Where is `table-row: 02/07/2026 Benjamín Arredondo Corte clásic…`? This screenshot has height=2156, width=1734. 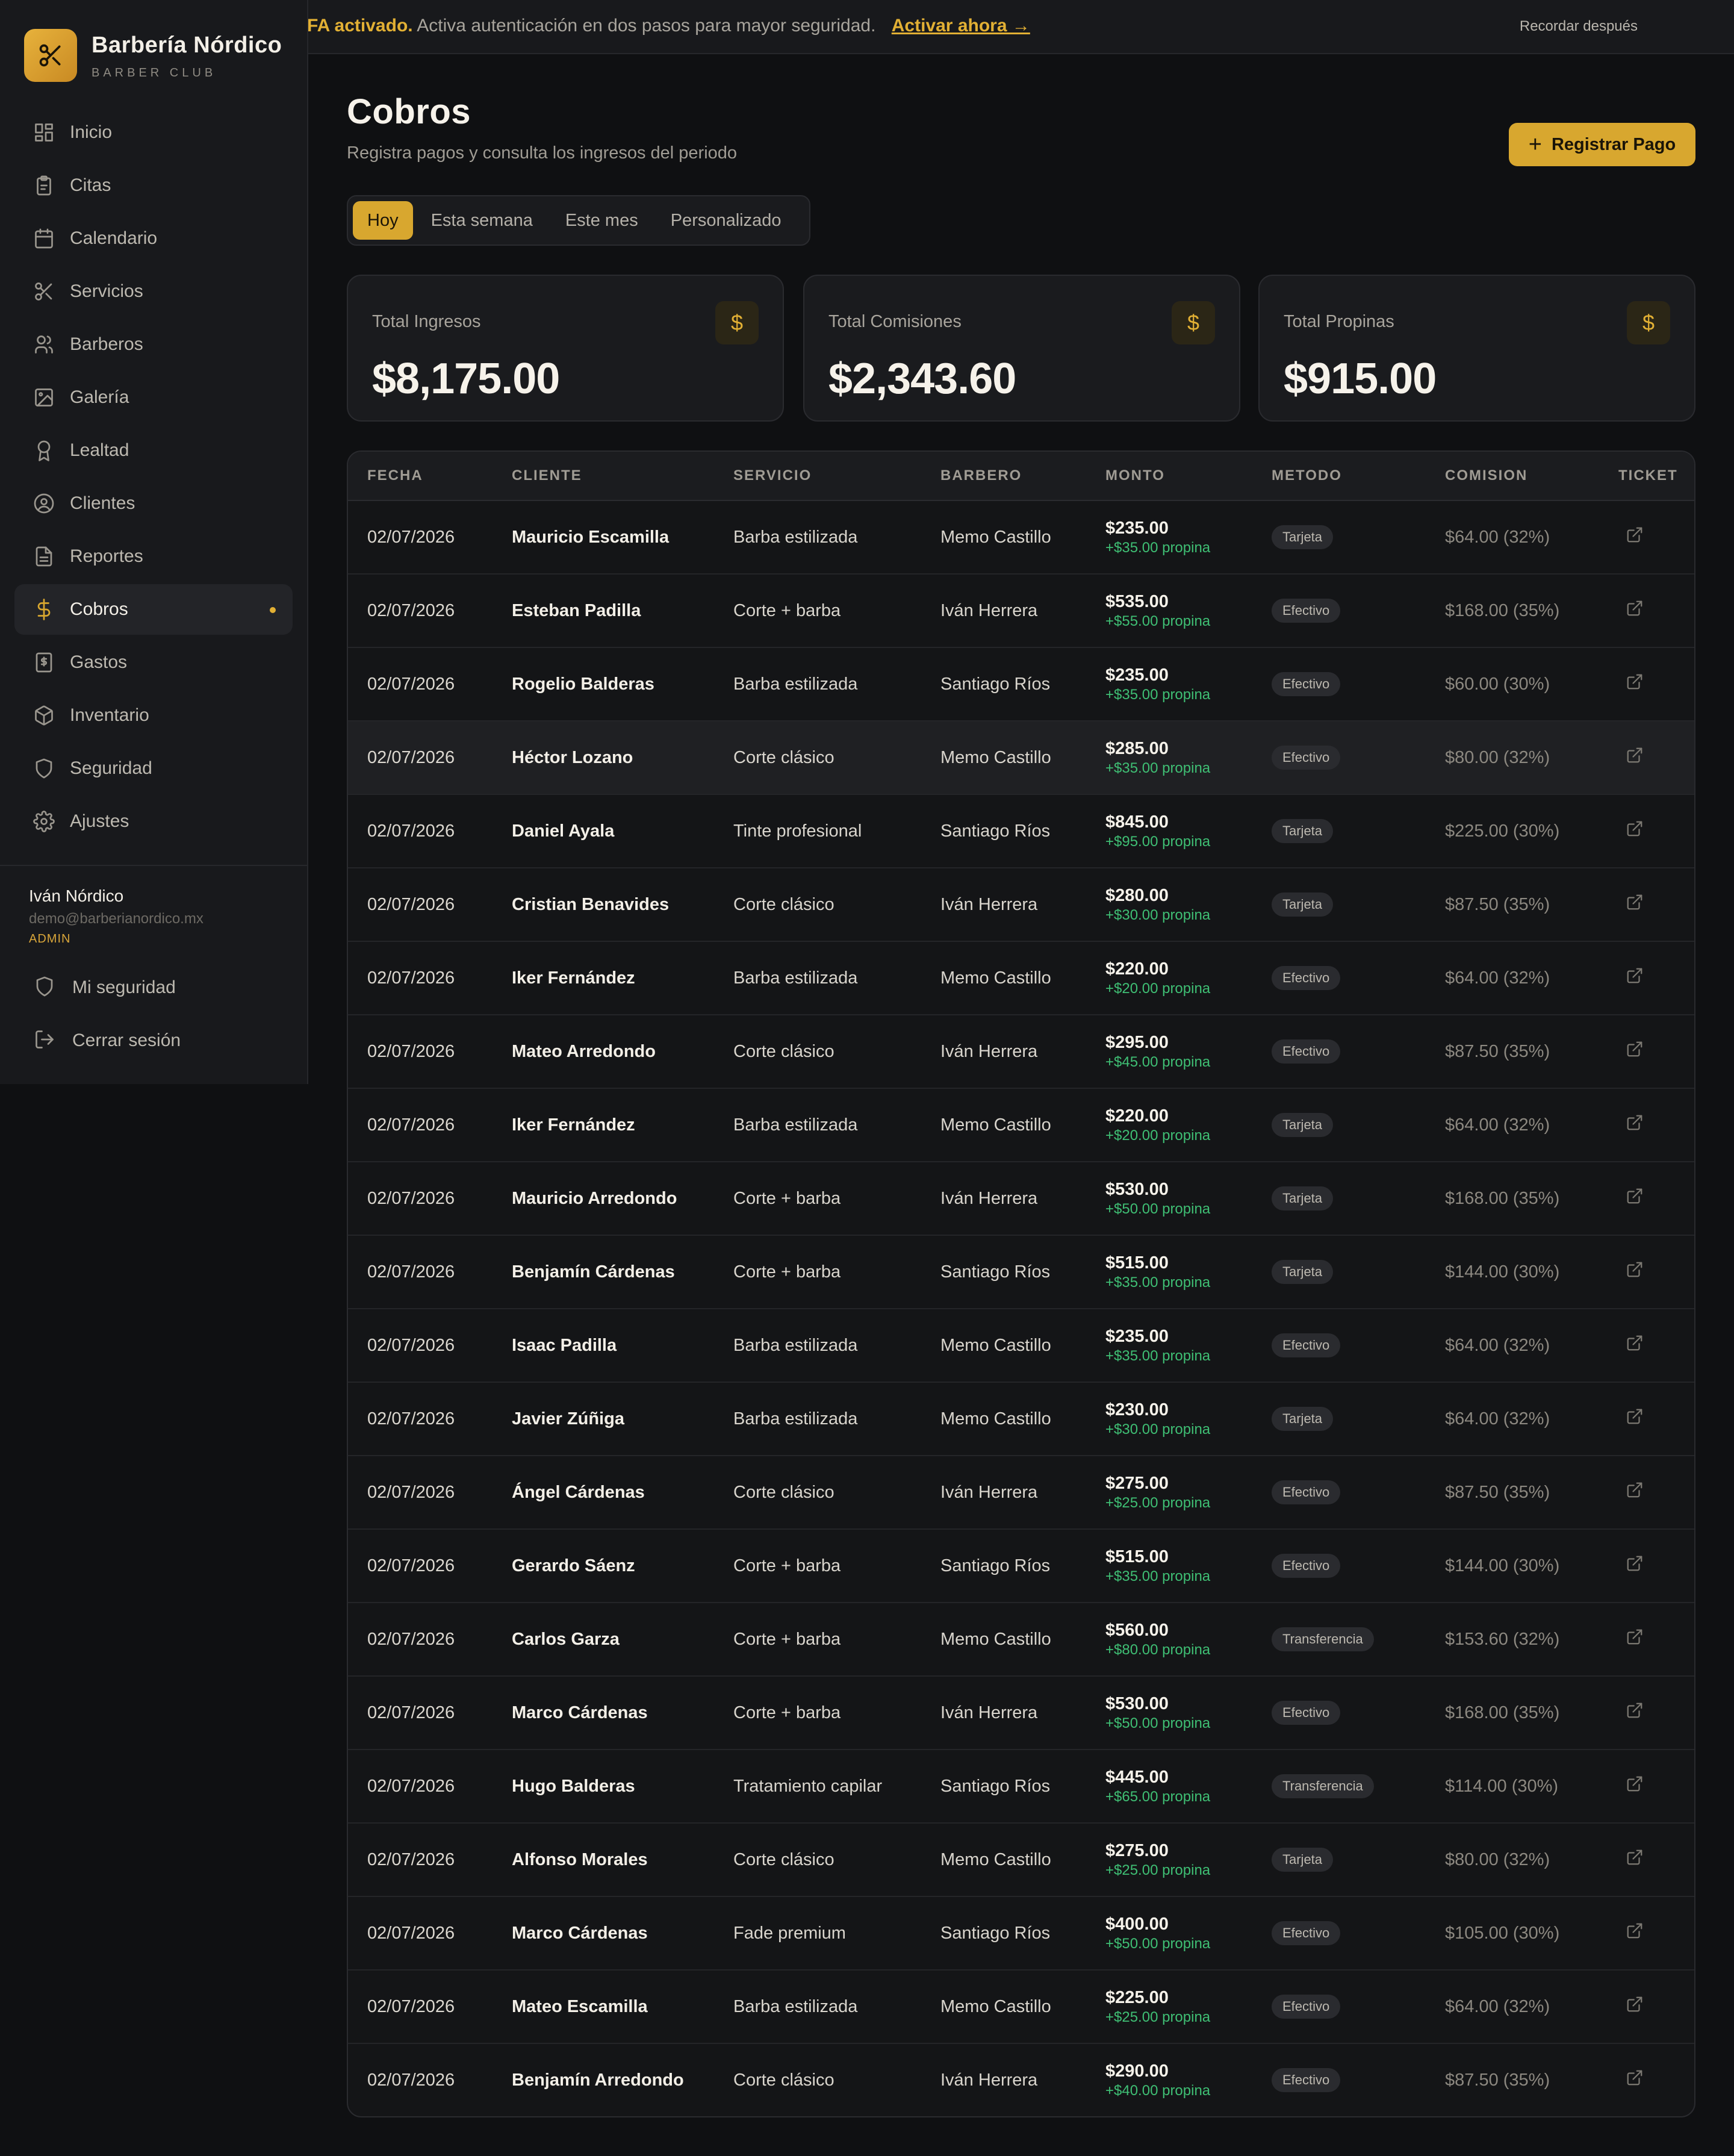 table-row: 02/07/2026 Benjamín Arredondo Corte clásic… is located at coordinates (1021, 2080).